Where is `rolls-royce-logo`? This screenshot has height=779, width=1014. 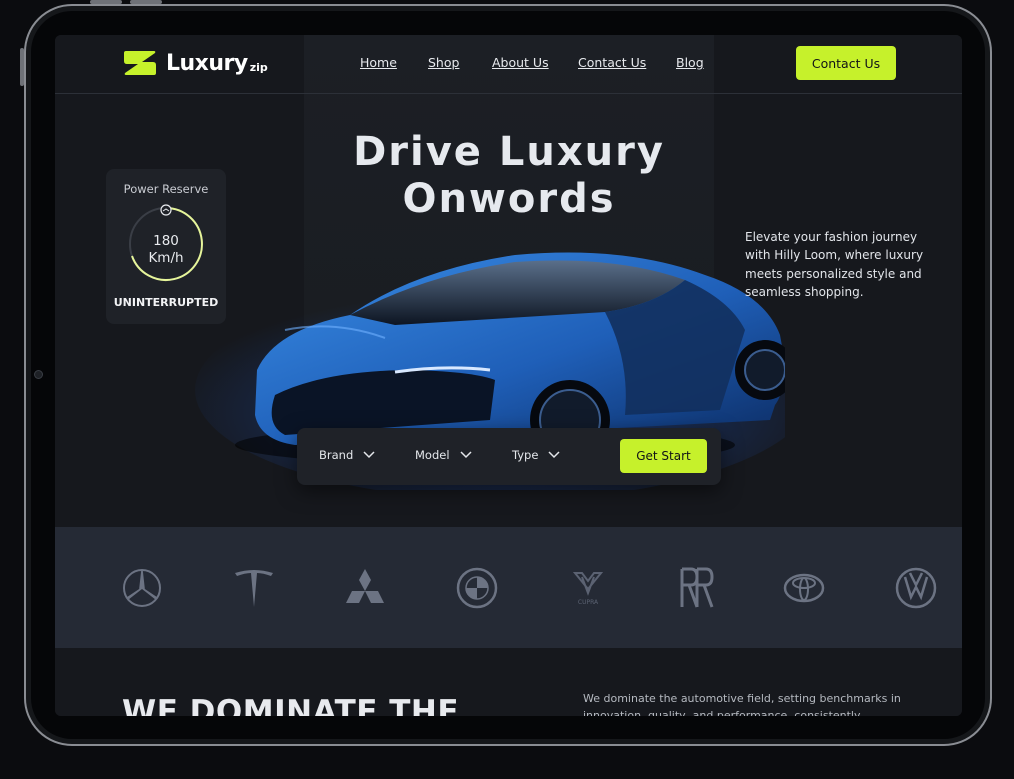
rolls-royce-logo is located at coordinates (698, 588).